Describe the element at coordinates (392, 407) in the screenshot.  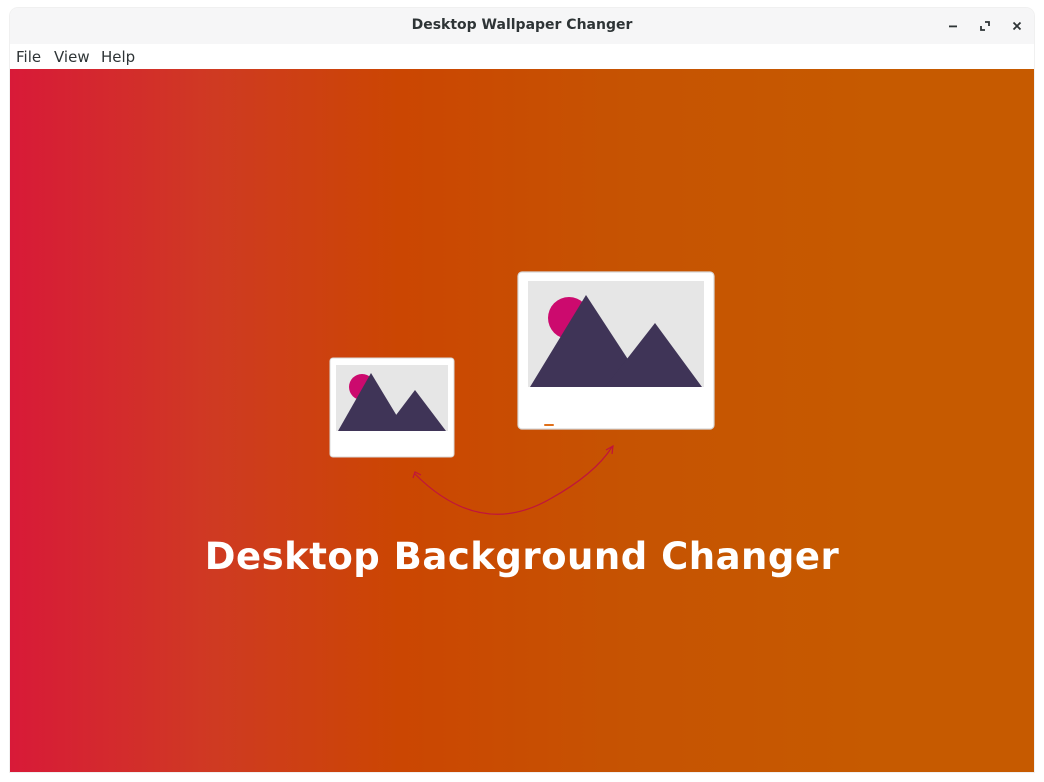
I see `small-picture-frame` at that location.